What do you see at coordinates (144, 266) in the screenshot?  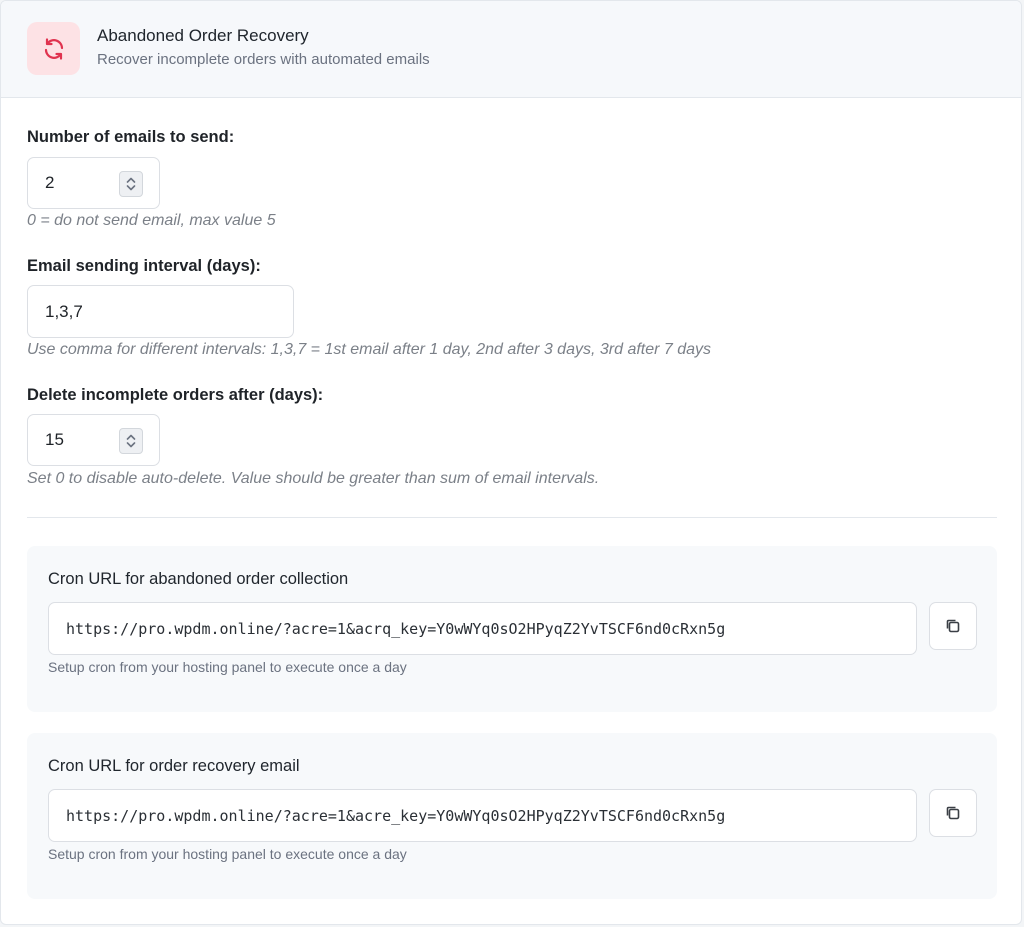 I see `interval-label: Email sending interval (days):` at bounding box center [144, 266].